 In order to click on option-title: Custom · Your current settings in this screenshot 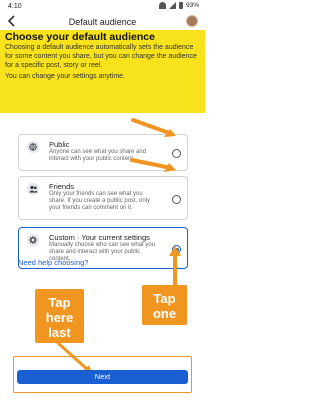, I will do `click(99, 237)`.